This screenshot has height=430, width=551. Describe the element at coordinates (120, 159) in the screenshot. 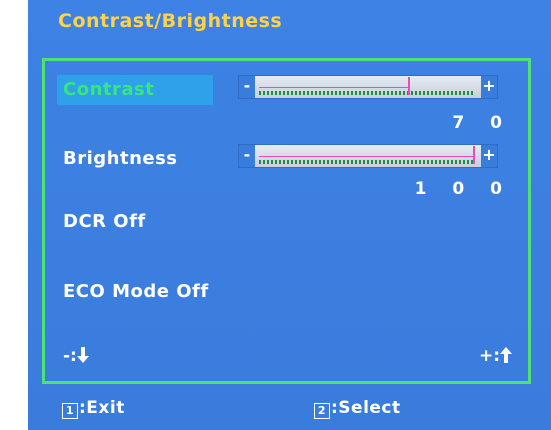

I see `menu-item-brightness: Brightness` at that location.